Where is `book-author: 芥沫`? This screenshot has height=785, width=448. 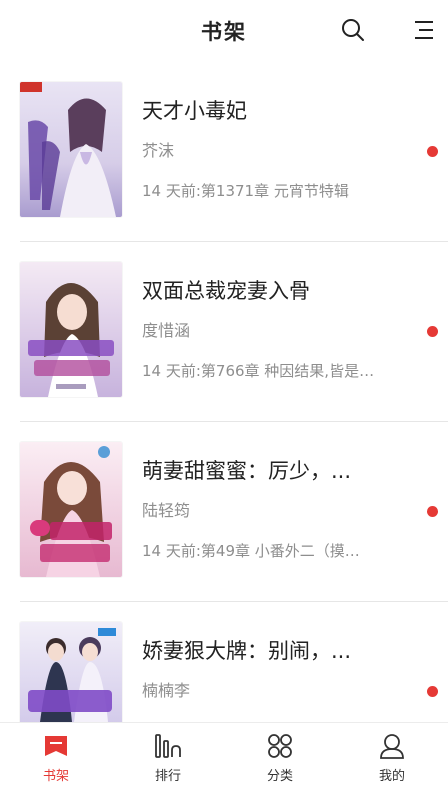 book-author: 芥沫 is located at coordinates (158, 150).